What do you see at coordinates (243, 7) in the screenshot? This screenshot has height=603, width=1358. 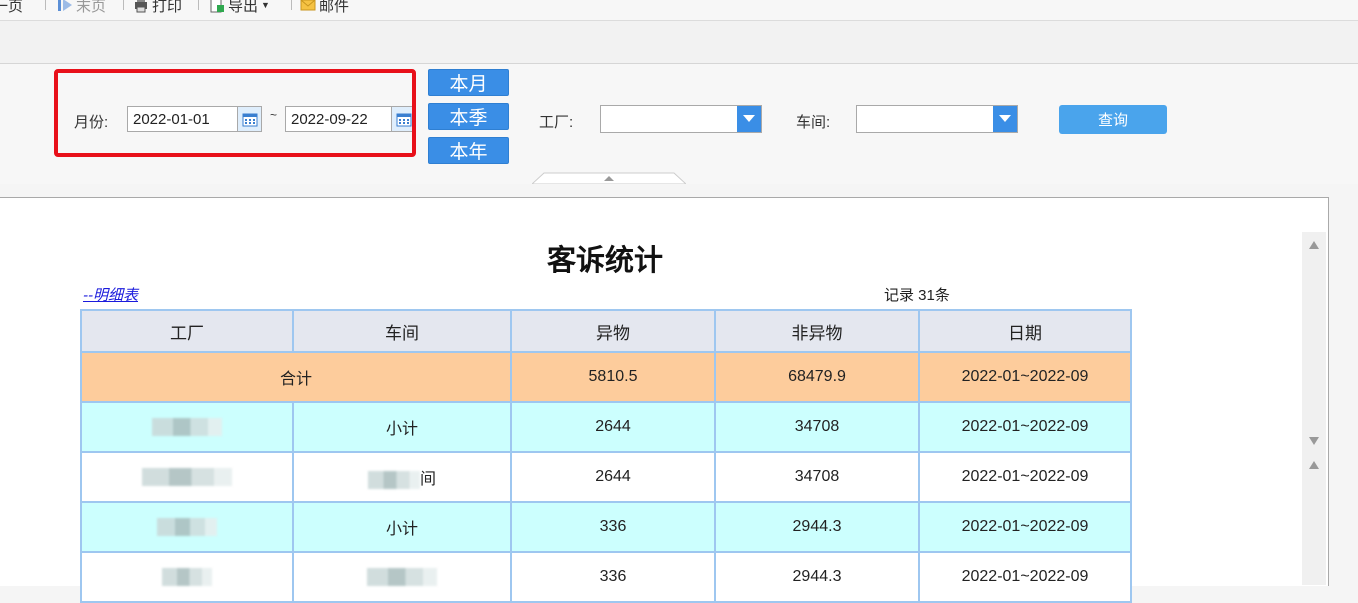 I see `export-label: 导出` at bounding box center [243, 7].